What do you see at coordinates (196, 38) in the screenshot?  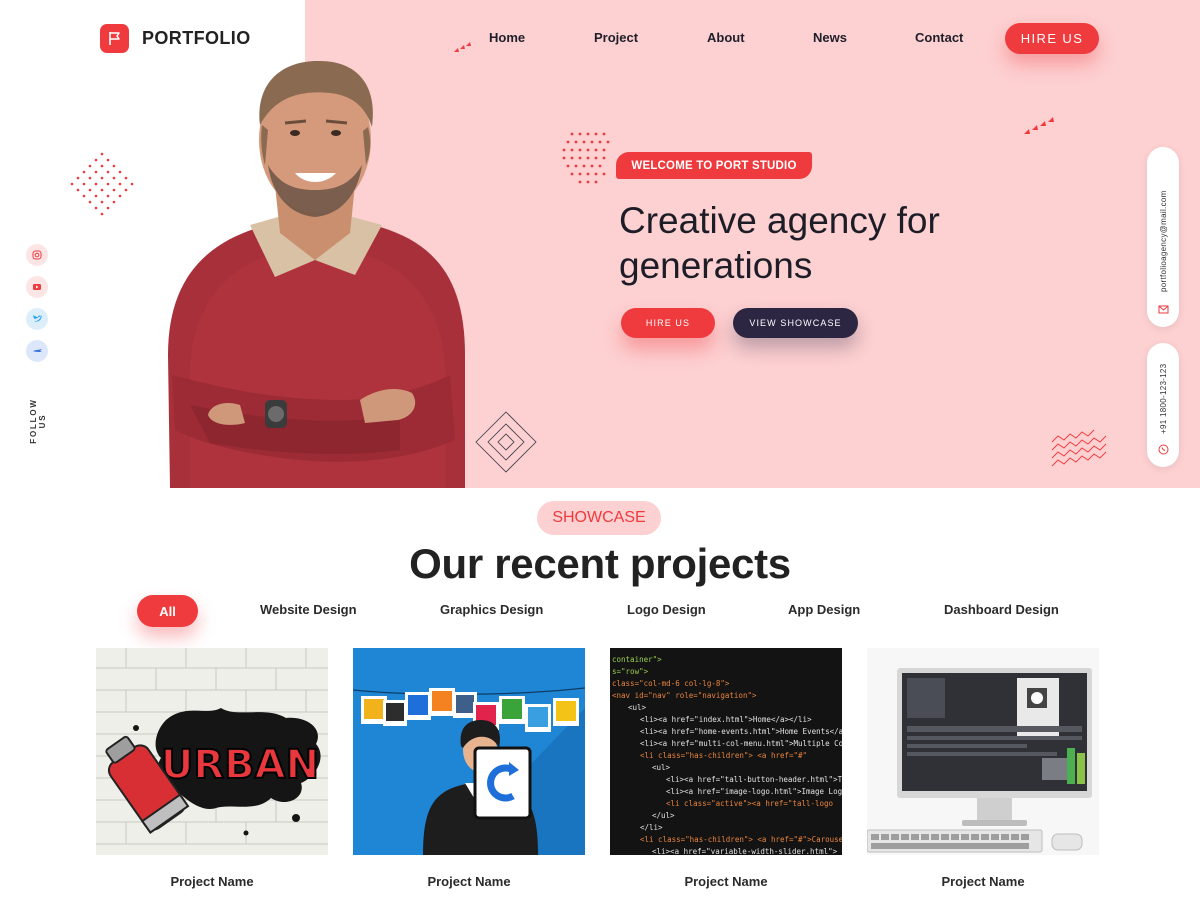 I see `brand-name: PORTFOLIO` at bounding box center [196, 38].